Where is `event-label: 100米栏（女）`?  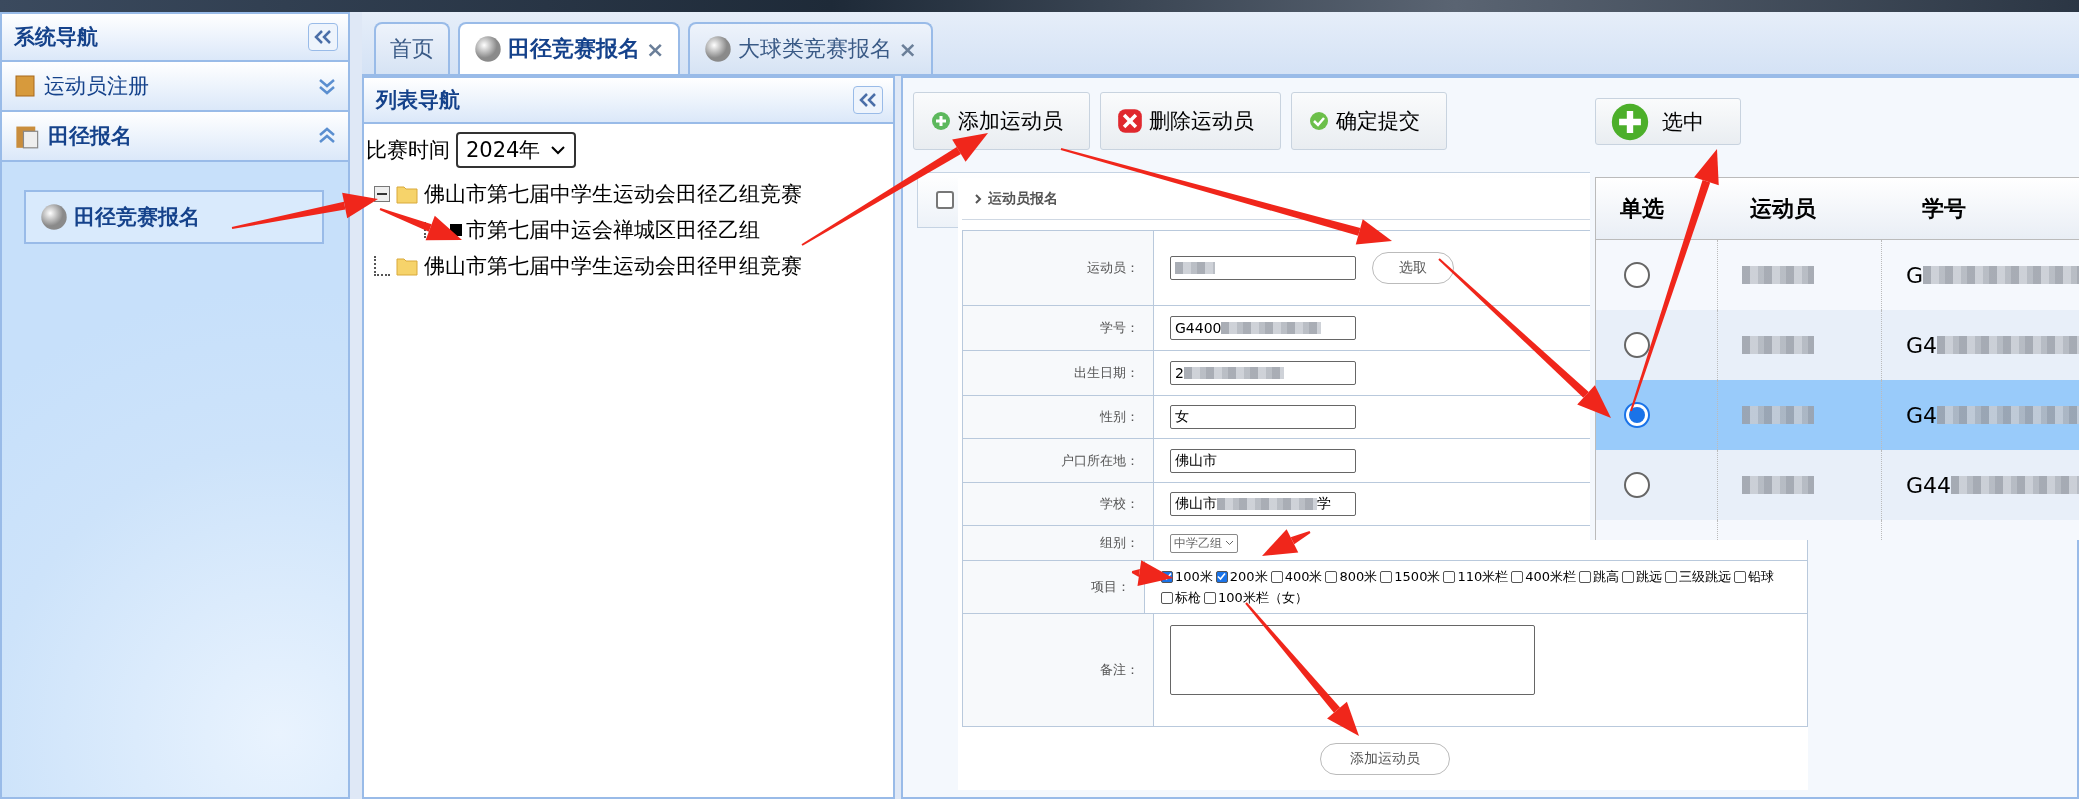 event-label: 100米栏（女） is located at coordinates (1263, 598).